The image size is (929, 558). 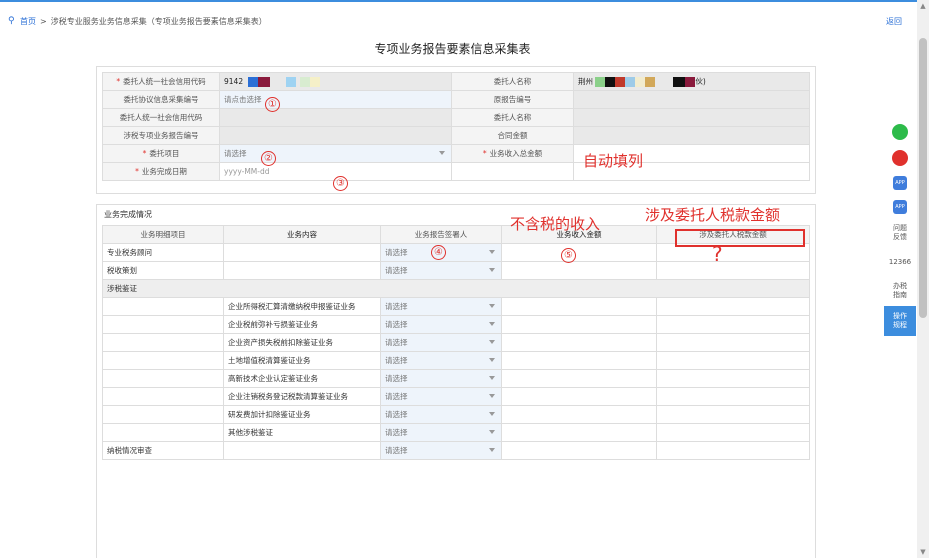 What do you see at coordinates (900, 291) in the screenshot?
I see `sidebar-guide: 办税指南` at bounding box center [900, 291].